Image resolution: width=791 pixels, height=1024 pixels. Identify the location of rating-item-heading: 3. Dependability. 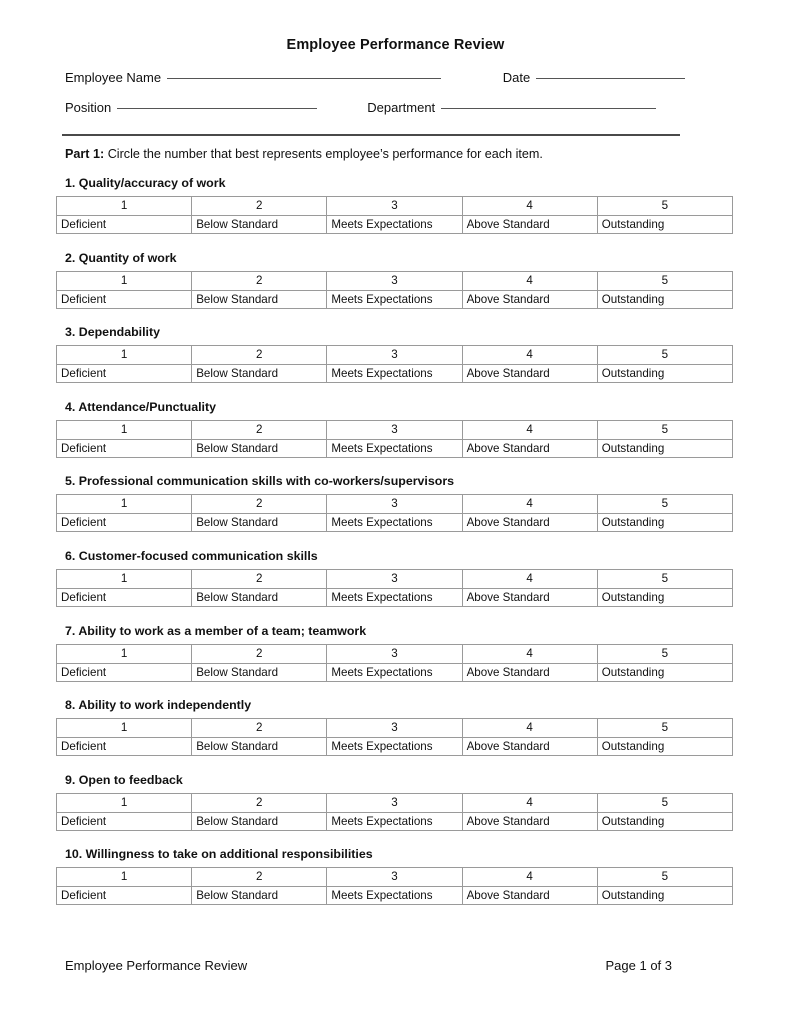
(113, 332).